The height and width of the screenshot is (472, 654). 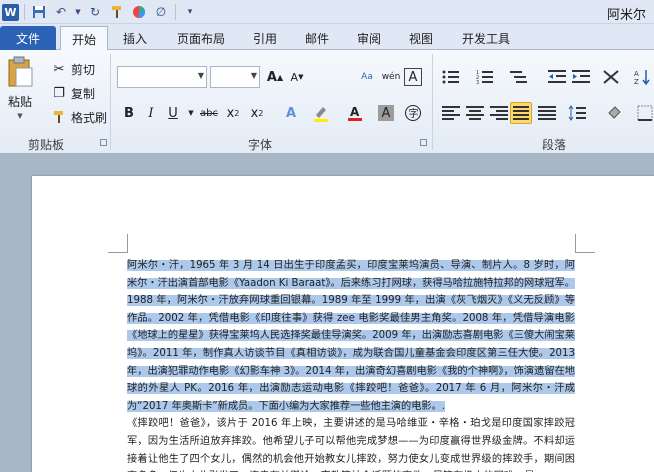 I want to click on character-shading-icon: A, so click(x=386, y=113).